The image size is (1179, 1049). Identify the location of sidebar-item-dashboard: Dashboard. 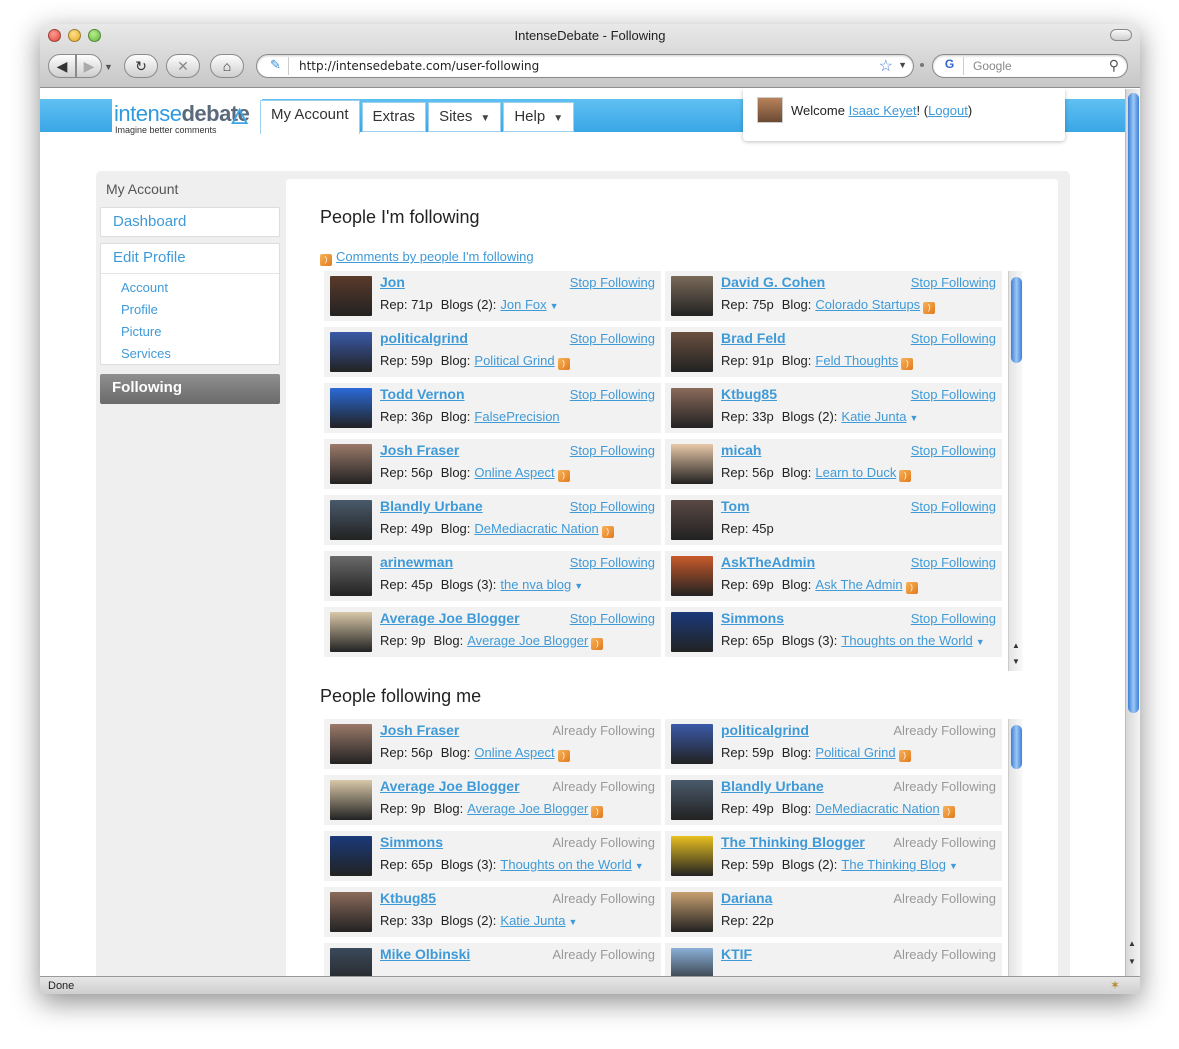
(190, 222).